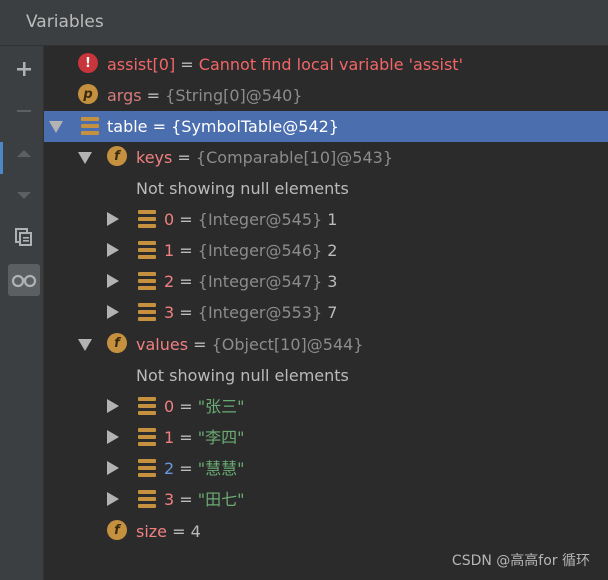 The width and height of the screenshot is (608, 580). I want to click on tree-row-key-1: 1 = {Integer@546} 2, so click(326, 250).